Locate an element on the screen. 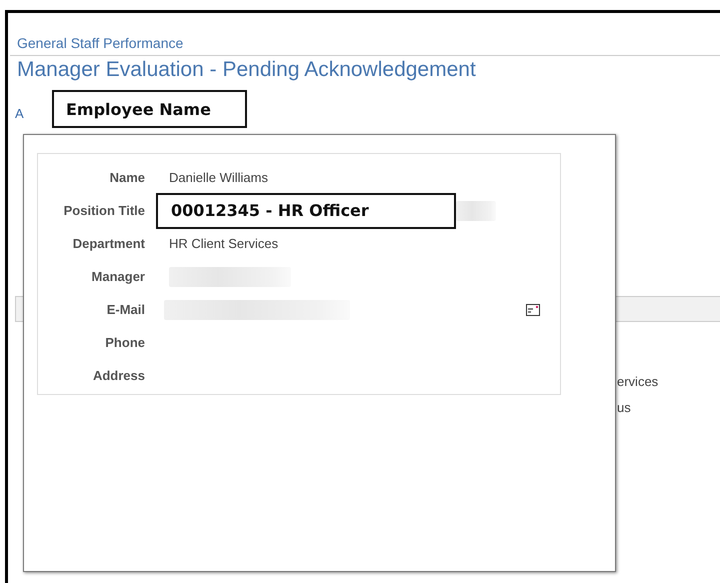 This screenshot has width=720, height=583. field-label: Manager is located at coordinates (117, 276).